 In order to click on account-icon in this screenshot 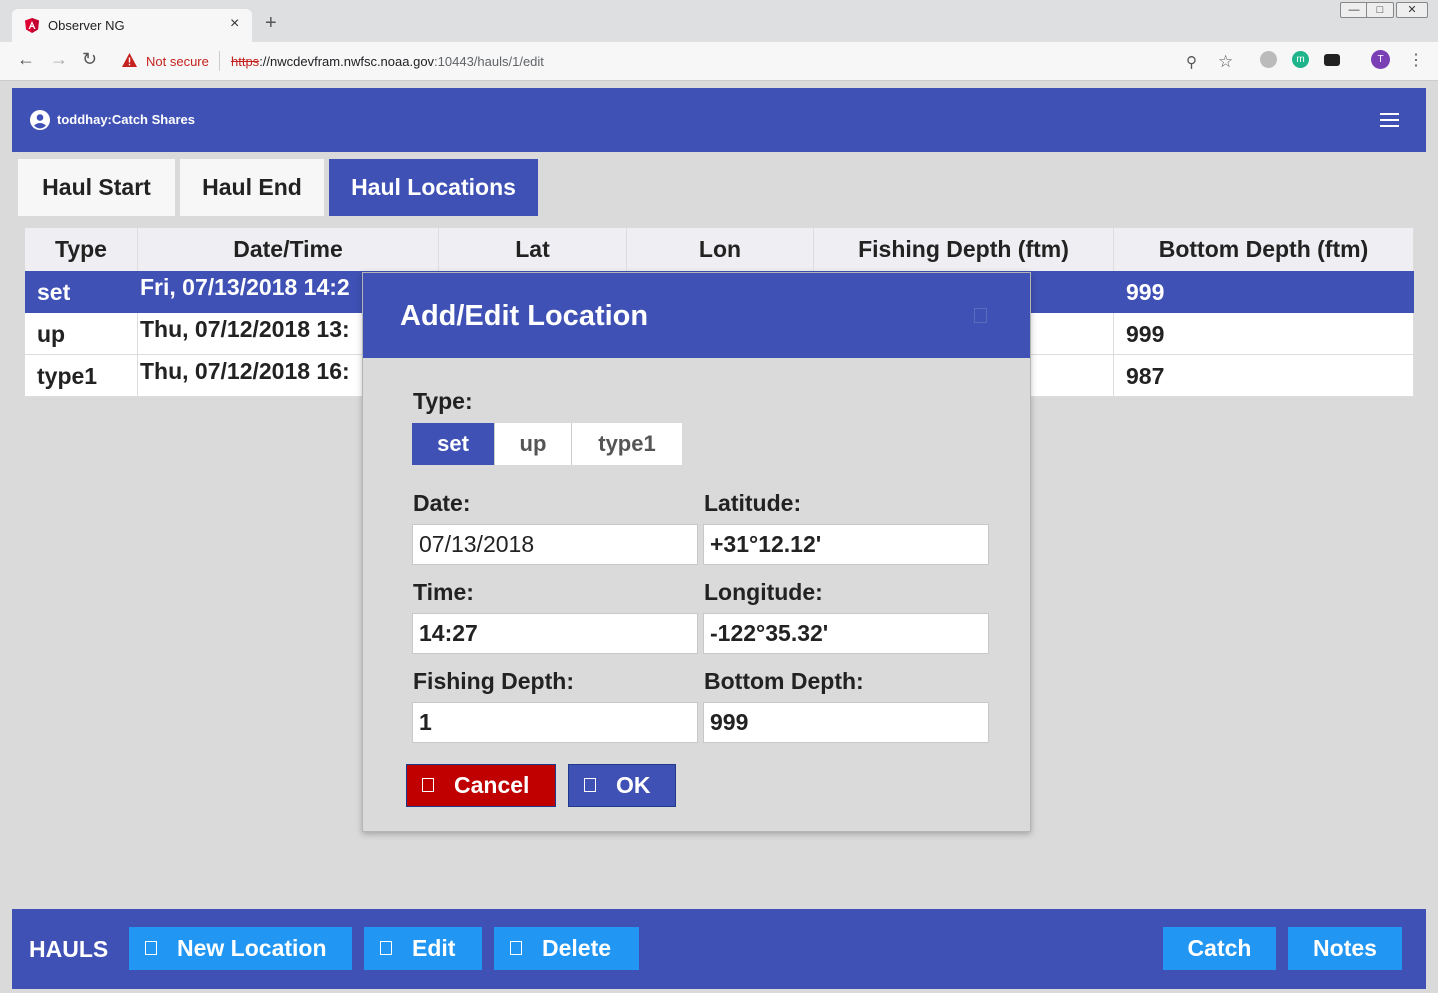, I will do `click(40, 120)`.